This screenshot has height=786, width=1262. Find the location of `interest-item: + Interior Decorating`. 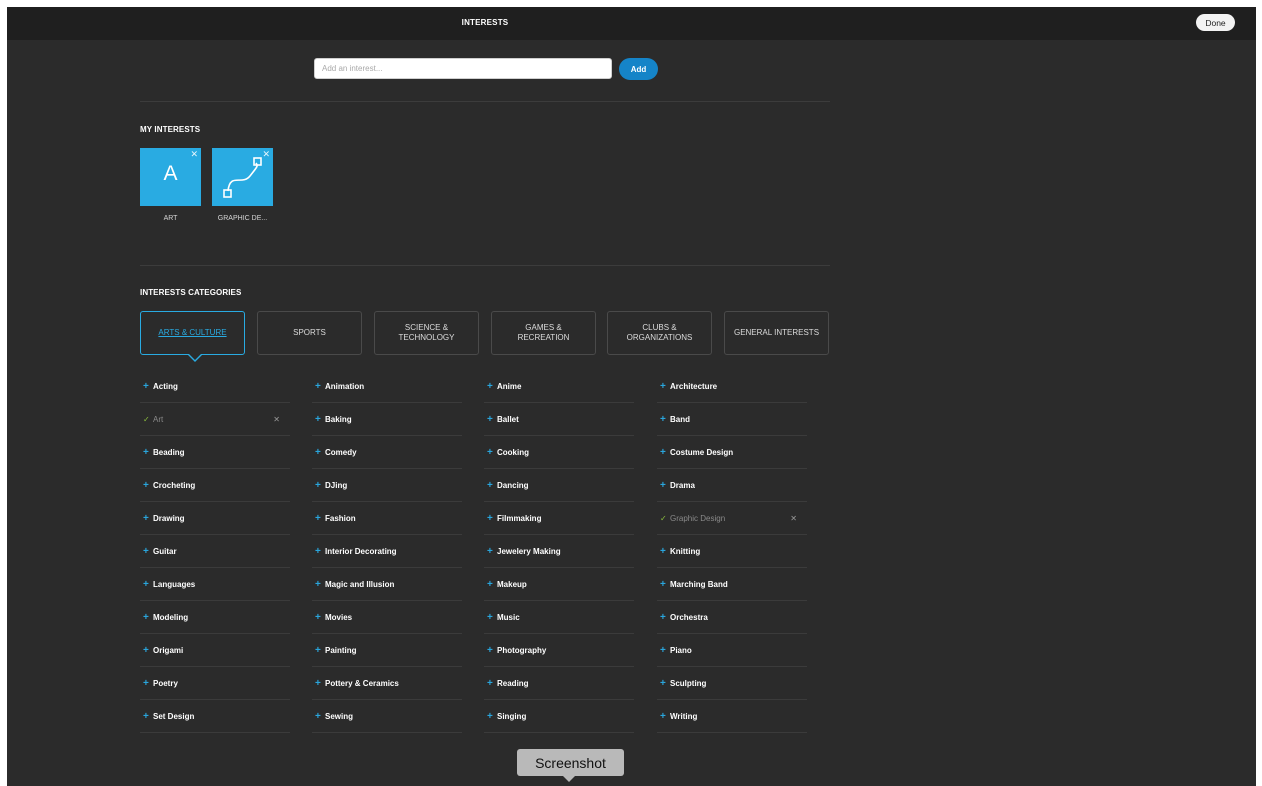

interest-item: + Interior Decorating is located at coordinates (387, 551).